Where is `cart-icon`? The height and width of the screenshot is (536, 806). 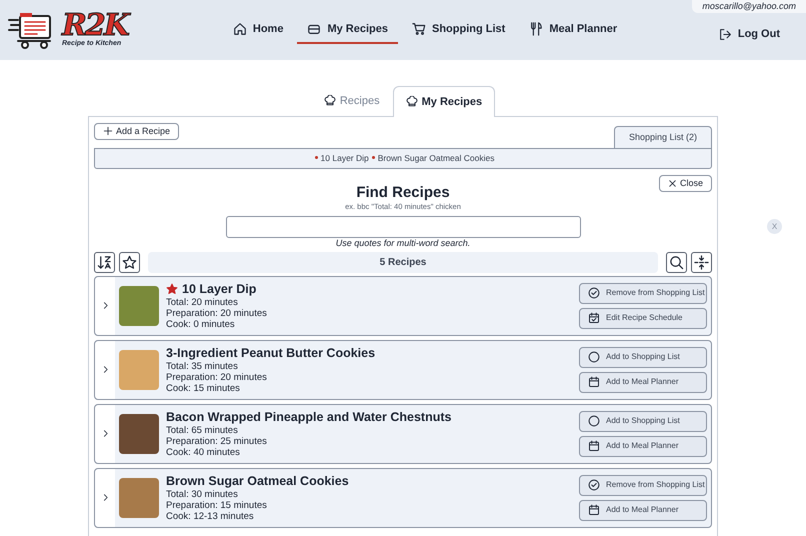
cart-icon is located at coordinates (419, 29).